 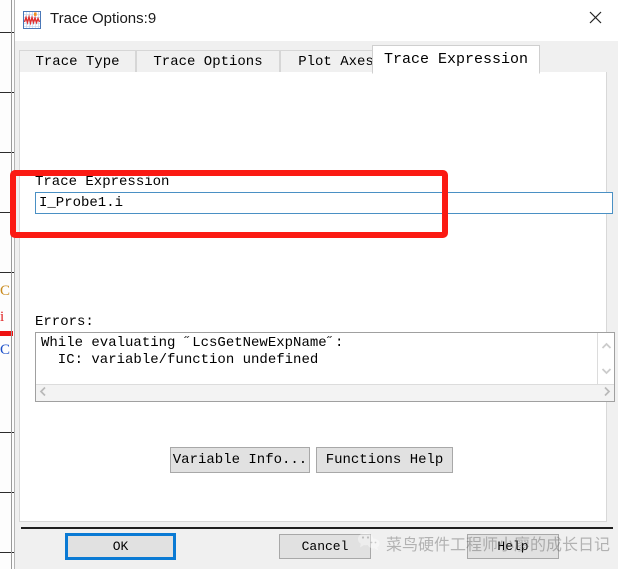 I want to click on waveform-graph-icon, so click(x=32, y=20).